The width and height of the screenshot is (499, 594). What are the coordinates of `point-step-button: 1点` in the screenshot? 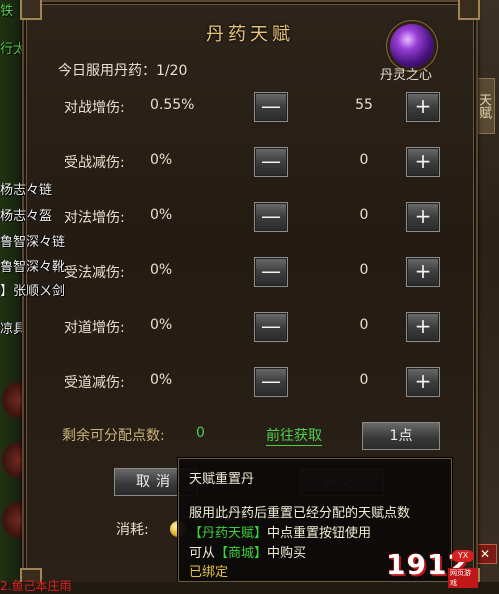 It's located at (401, 436).